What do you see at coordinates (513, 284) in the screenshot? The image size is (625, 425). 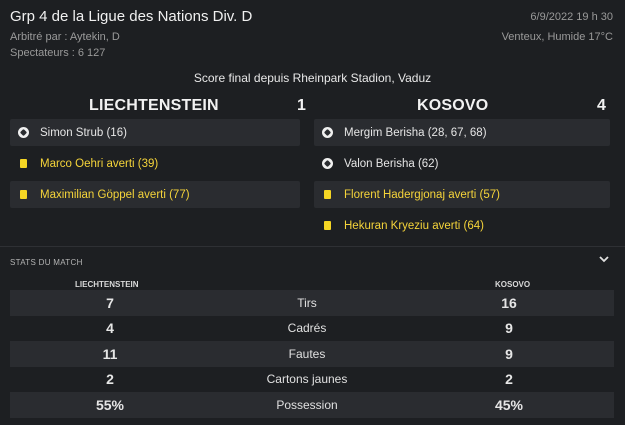 I see `stats-away-header: KOSOVO` at bounding box center [513, 284].